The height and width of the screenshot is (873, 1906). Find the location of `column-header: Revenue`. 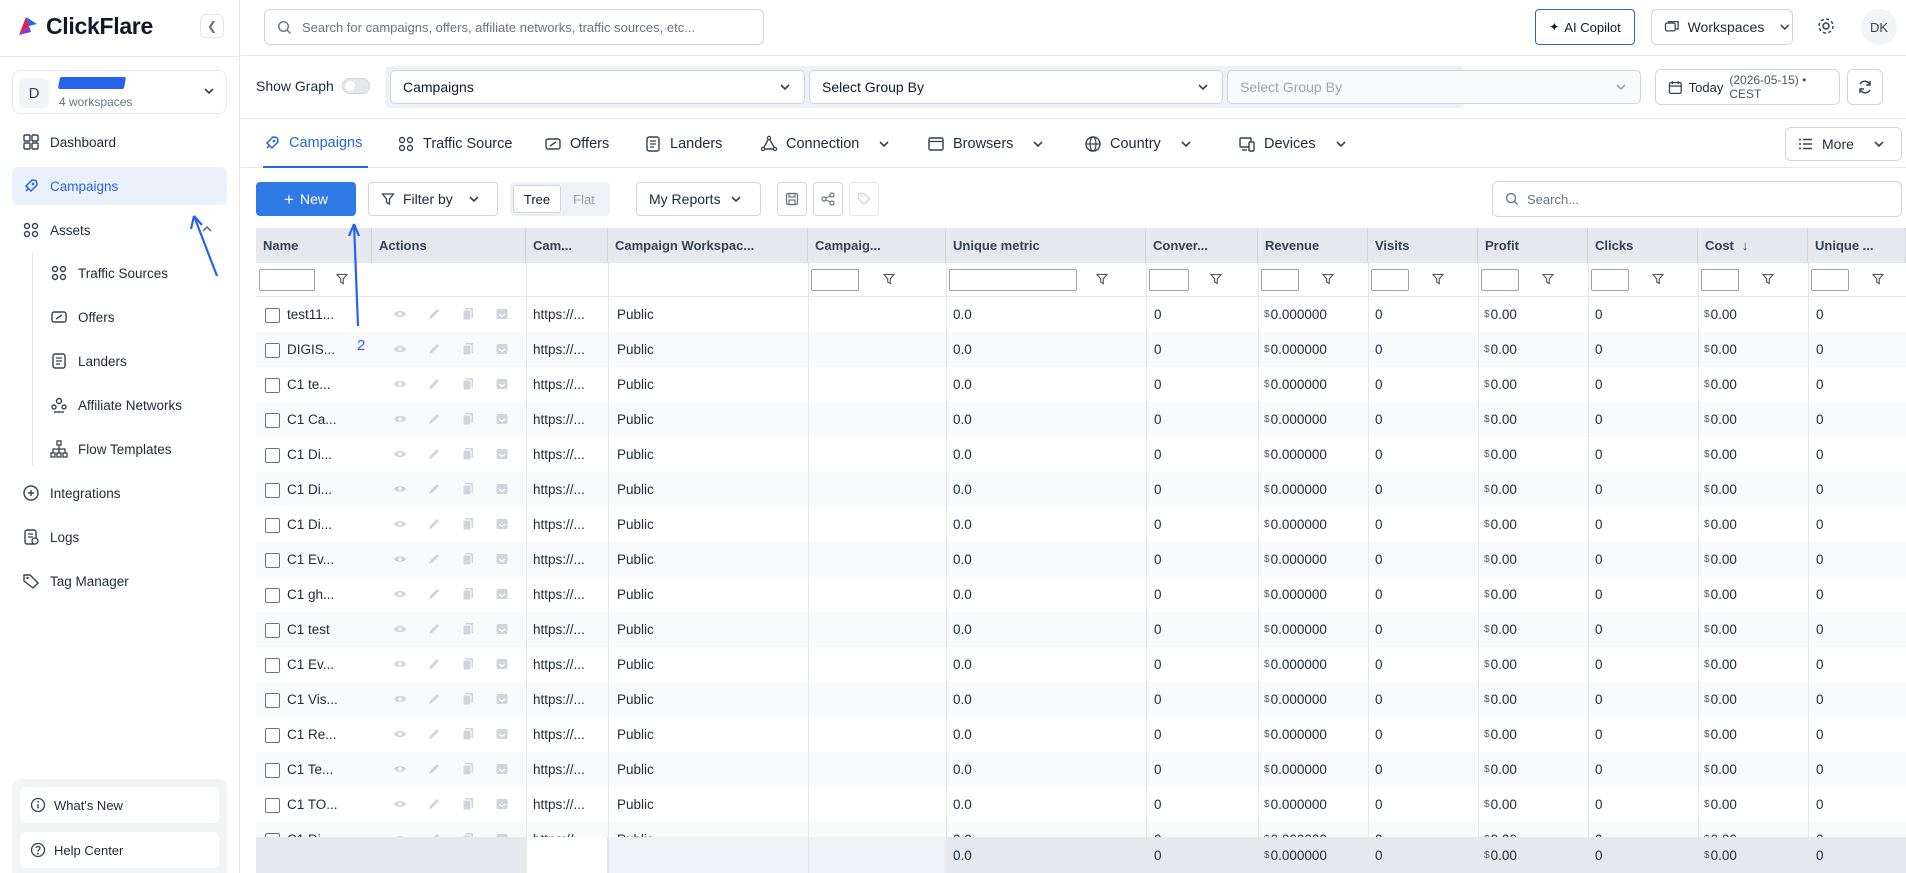

column-header: Revenue is located at coordinates (1313, 245).